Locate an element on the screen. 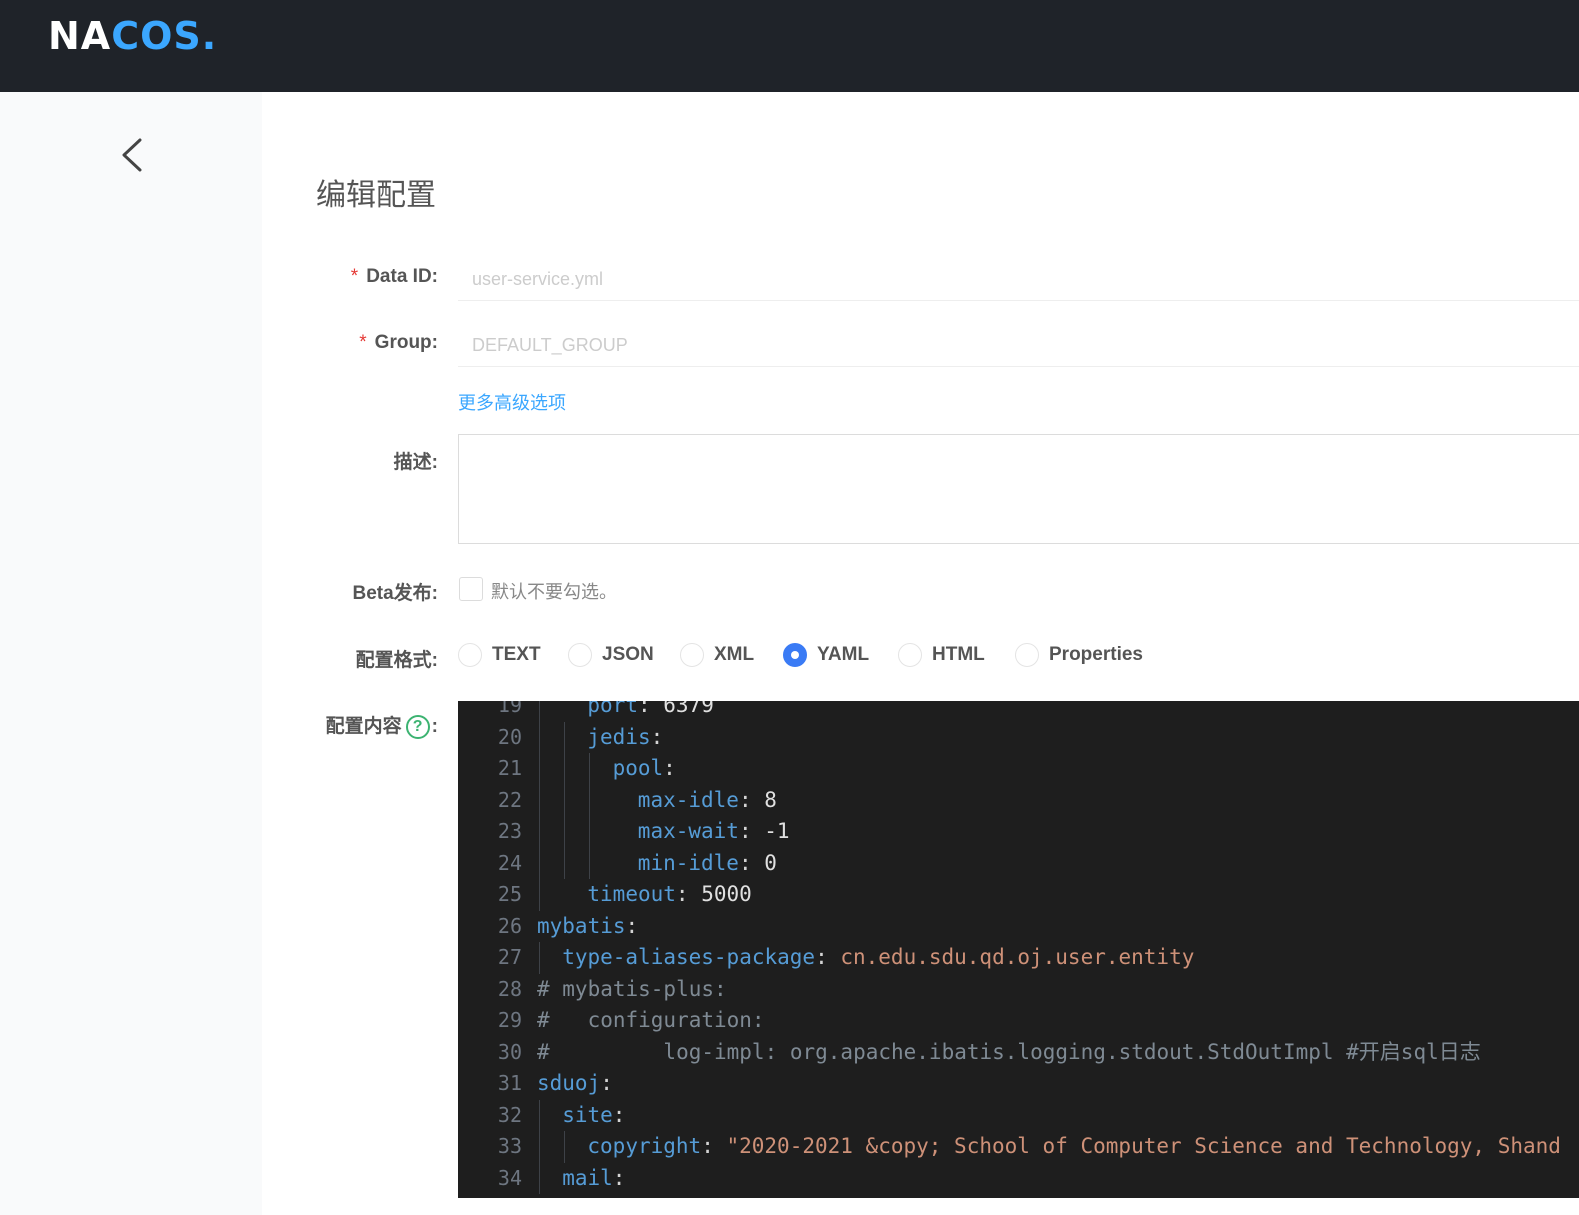 The image size is (1579, 1215). nacos-logo: NA C OS. is located at coordinates (132, 36).